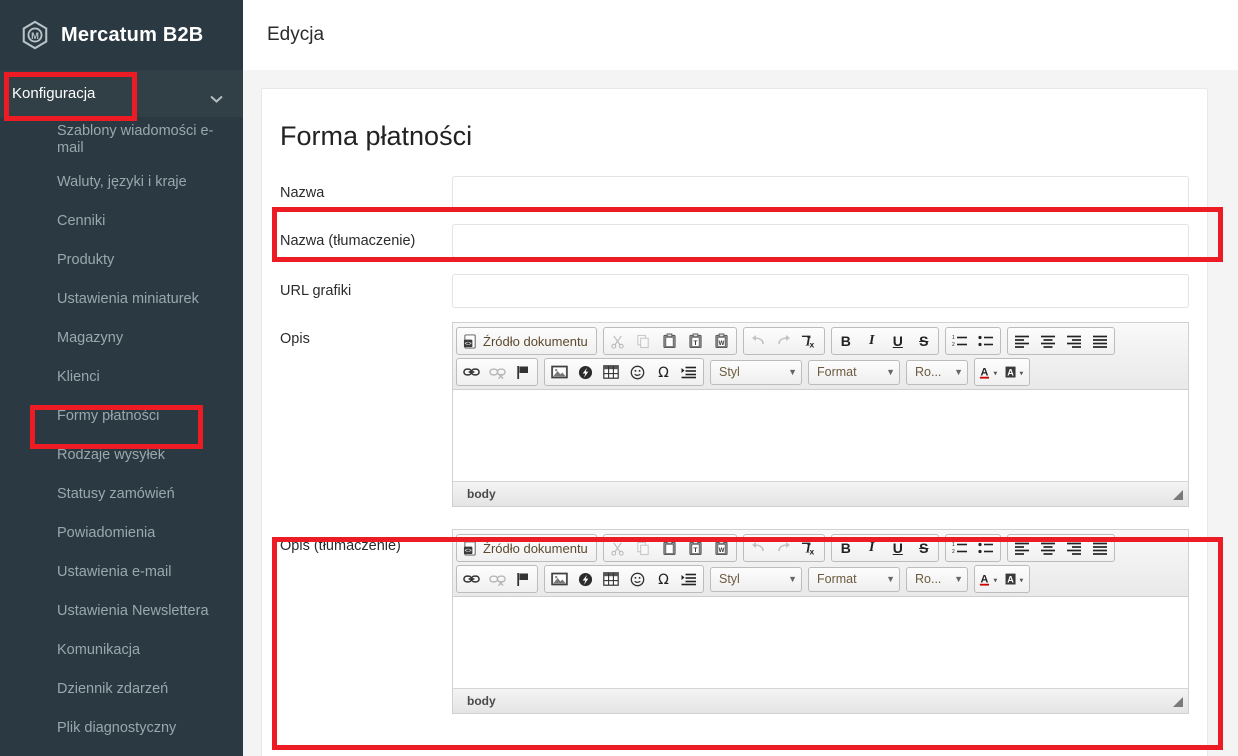  I want to click on editor-opis-path: body, so click(481, 494).